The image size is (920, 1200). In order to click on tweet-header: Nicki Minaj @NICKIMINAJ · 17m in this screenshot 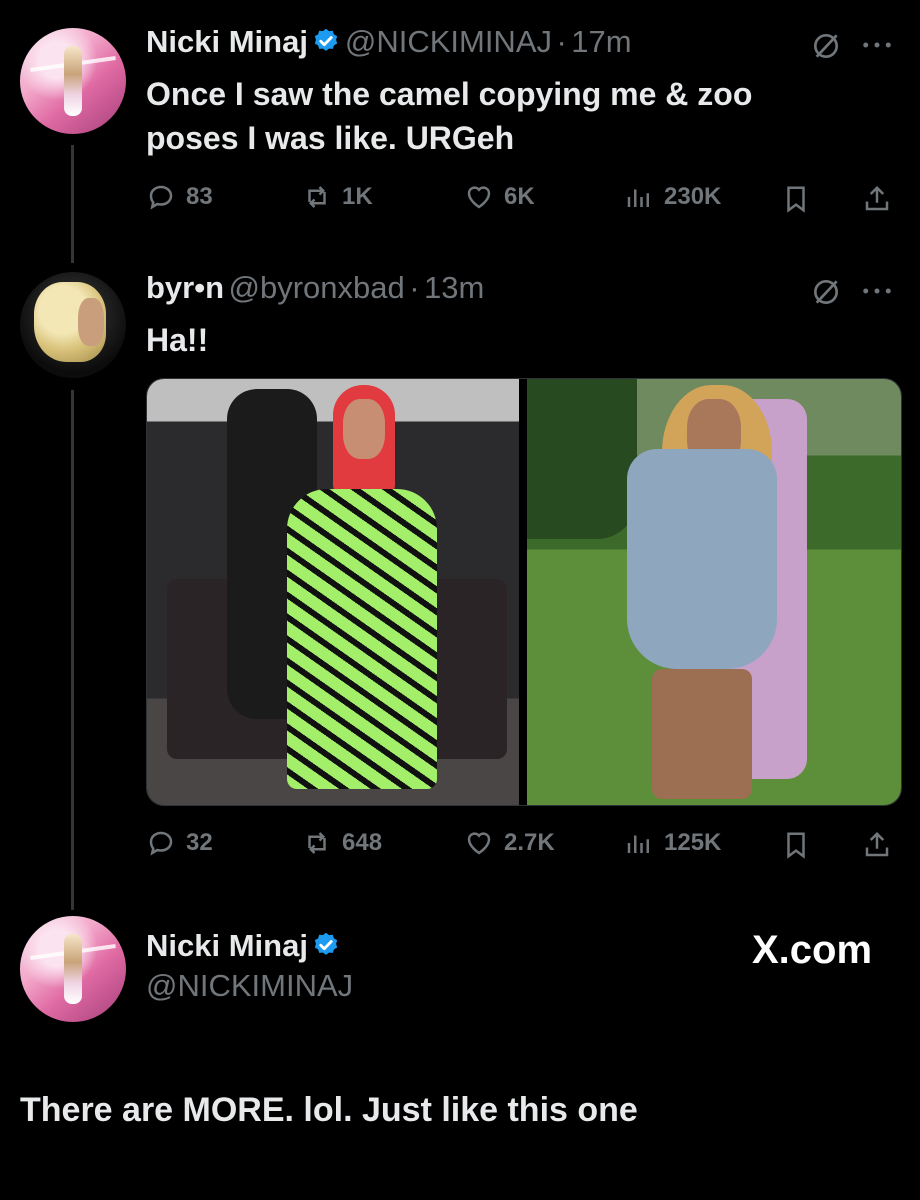, I will do `click(389, 42)`.